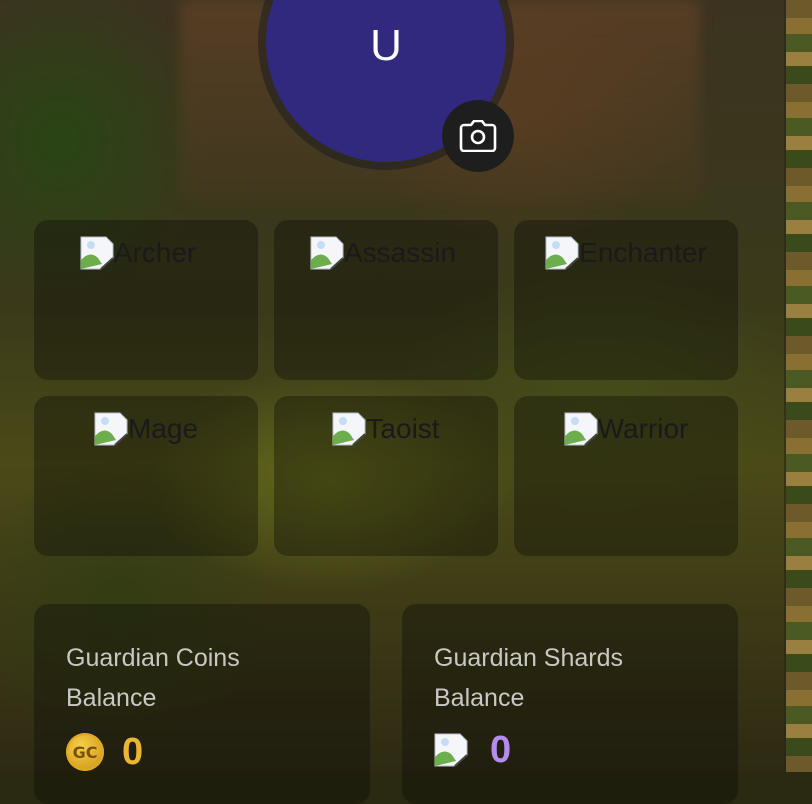  Describe the element at coordinates (643, 428) in the screenshot. I see `warrior-alt-text: Warrior` at that location.